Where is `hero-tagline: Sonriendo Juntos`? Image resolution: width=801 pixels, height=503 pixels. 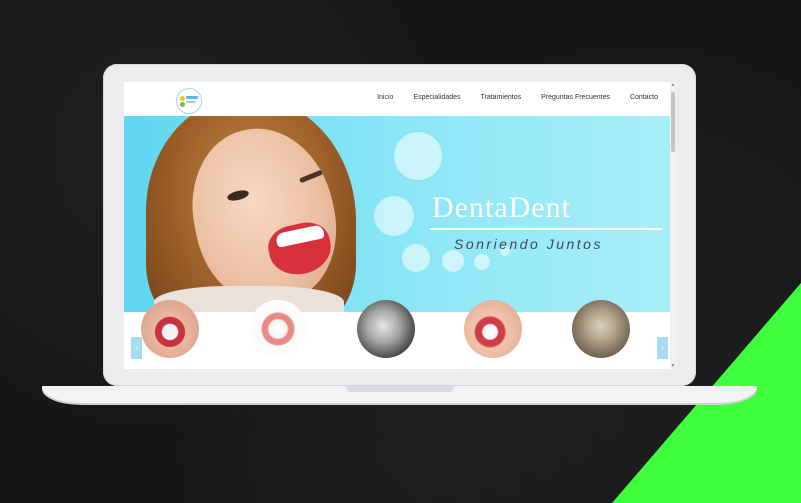
hero-tagline: Sonriendo Juntos is located at coordinates (528, 244).